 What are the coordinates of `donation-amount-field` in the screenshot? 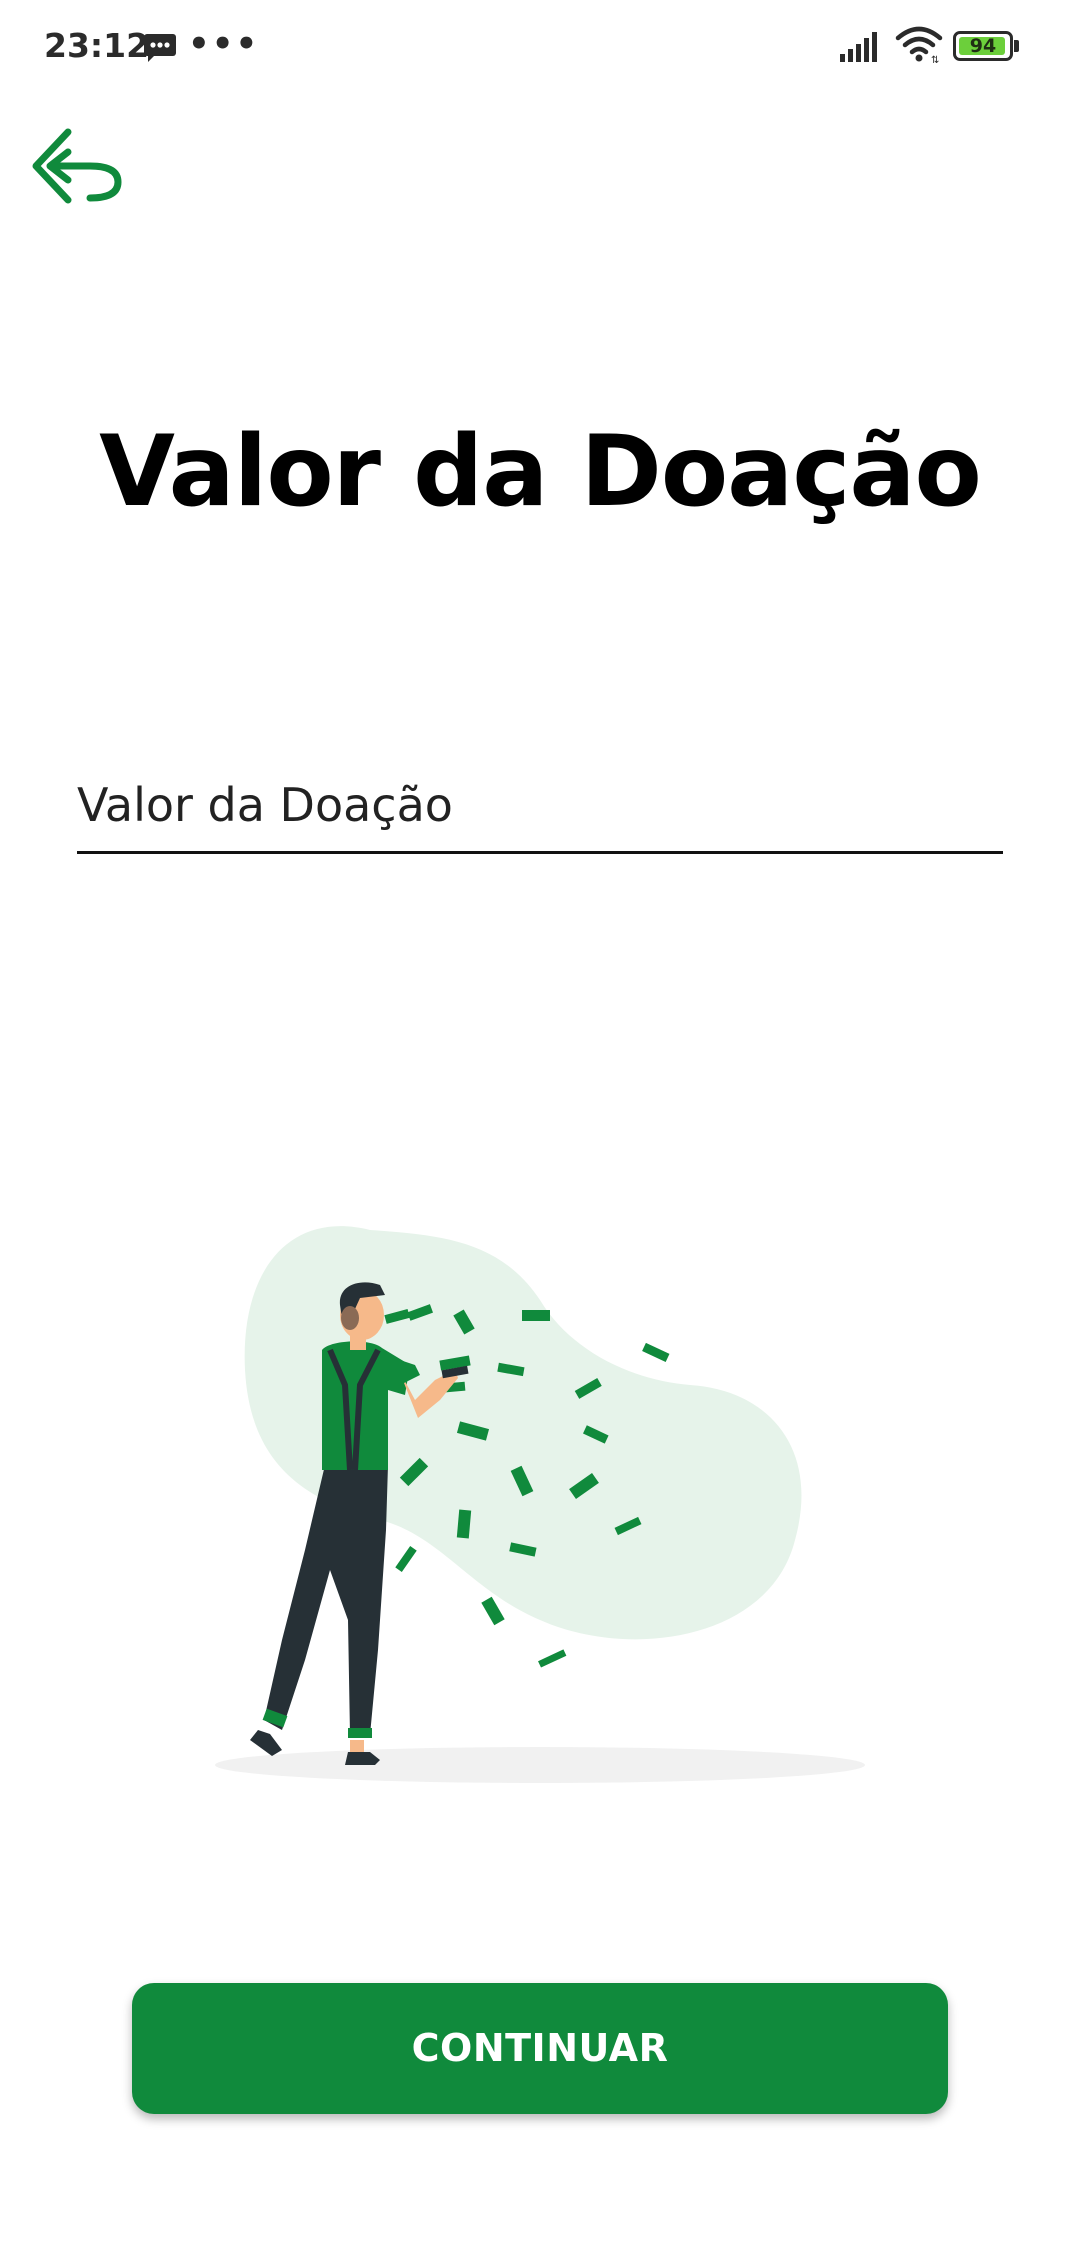 It's located at (540, 812).